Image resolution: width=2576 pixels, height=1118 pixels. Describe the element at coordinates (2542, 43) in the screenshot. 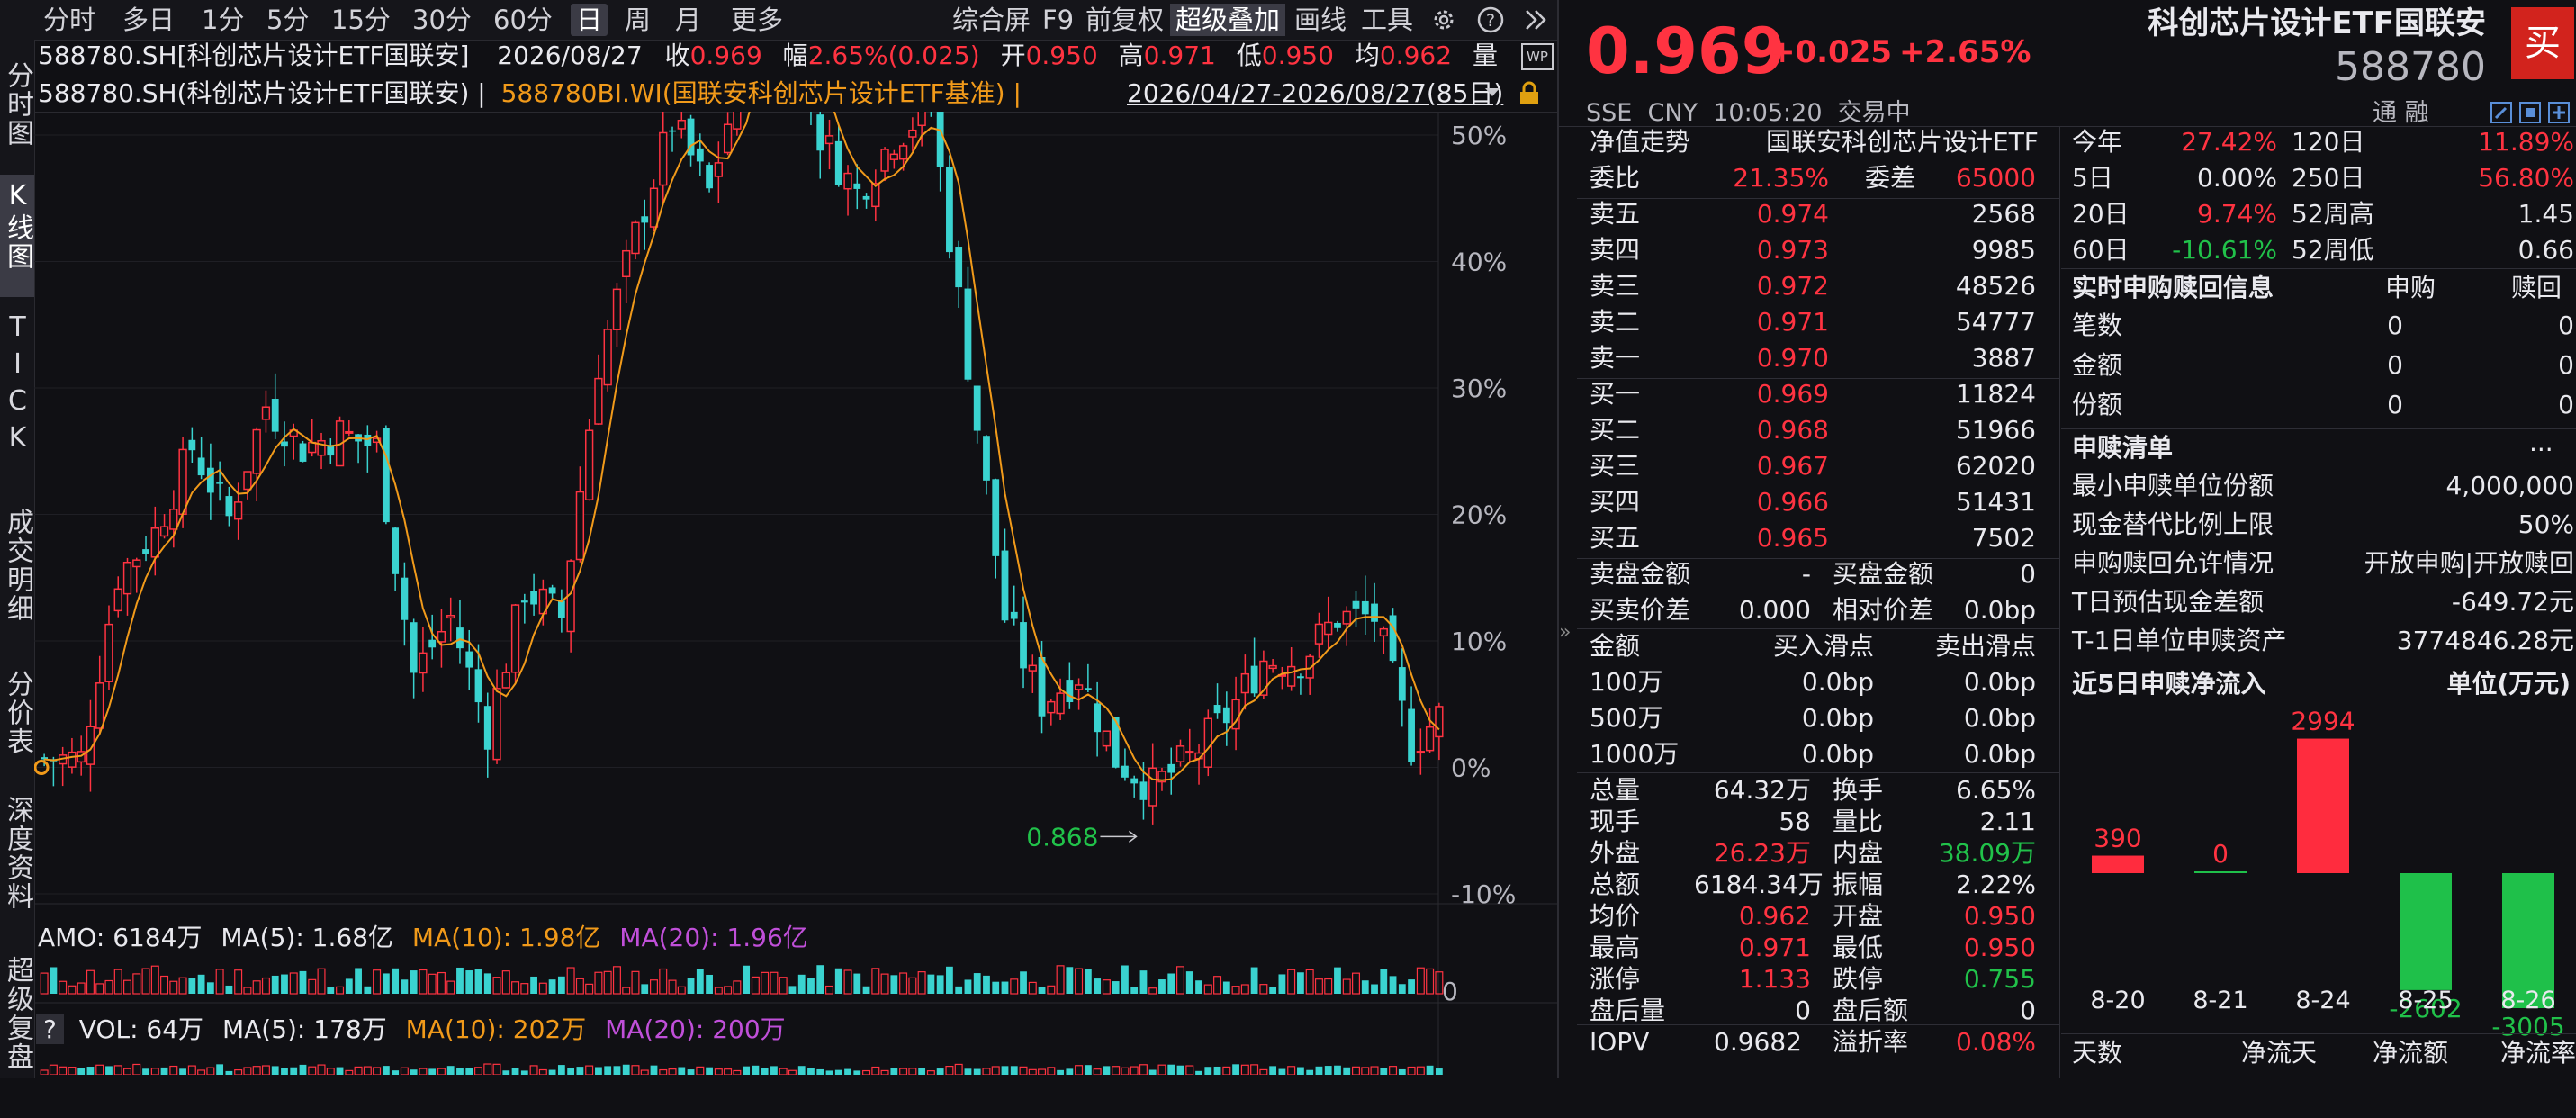

I see `buy-button: 买` at that location.